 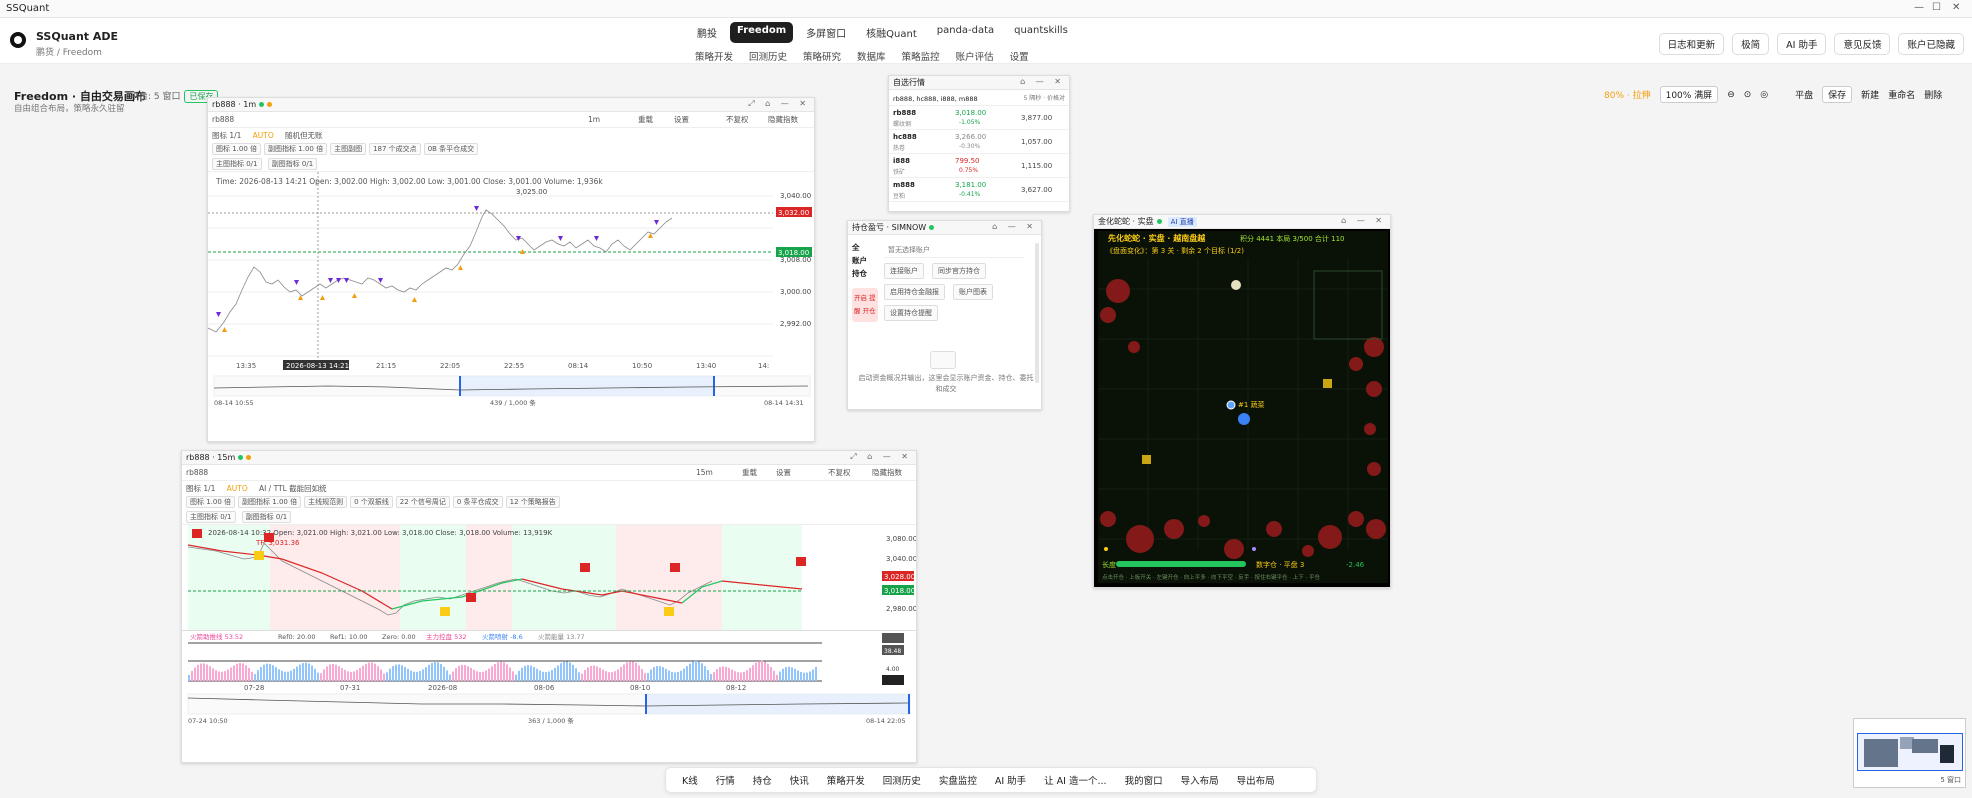 What do you see at coordinates (1933, 94) in the screenshot?
I see `delete-layout-button: 删除` at bounding box center [1933, 94].